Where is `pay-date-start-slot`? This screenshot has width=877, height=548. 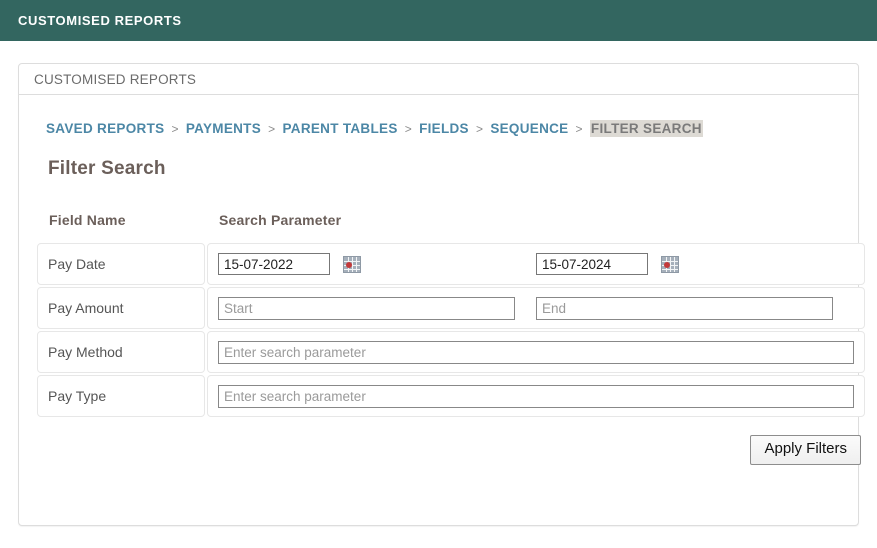
pay-date-start-slot is located at coordinates (377, 264).